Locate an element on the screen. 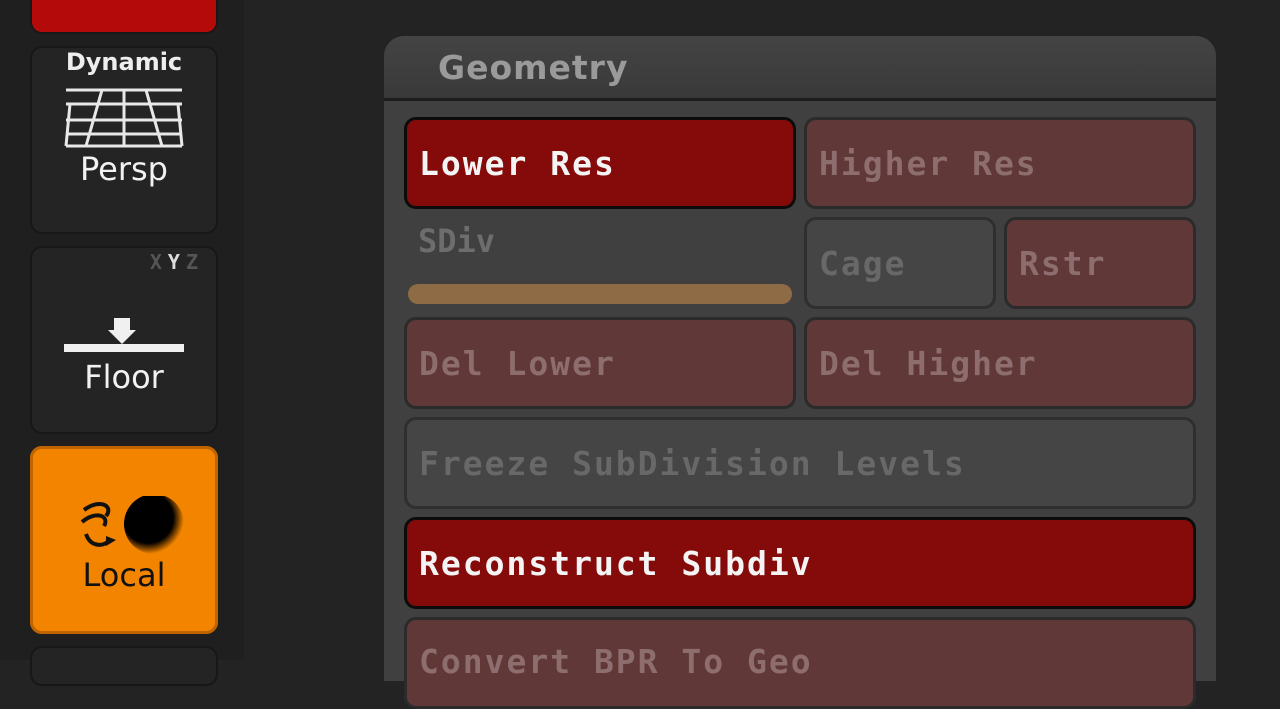 The height and width of the screenshot is (709, 1280). convert-bpr-to-geo-button: Convert BPR To Geo is located at coordinates (800, 663).